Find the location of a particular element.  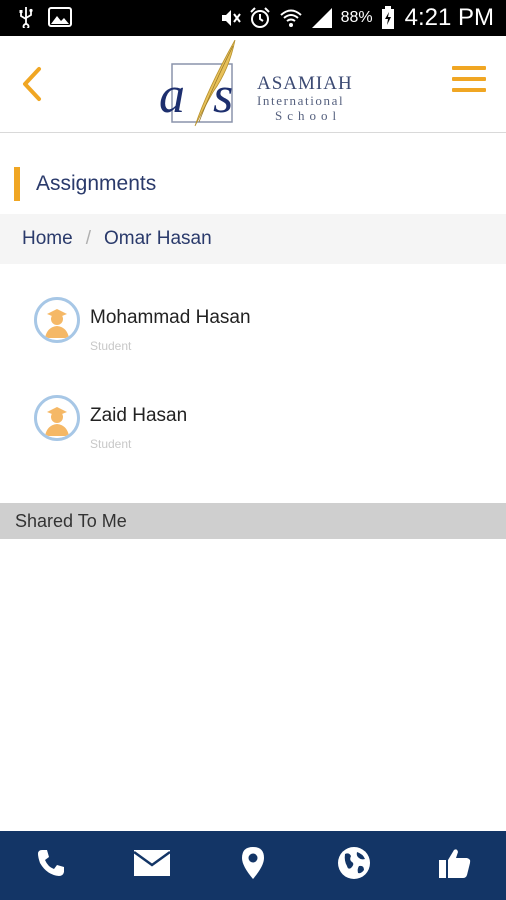

globe-icon is located at coordinates (354, 865).